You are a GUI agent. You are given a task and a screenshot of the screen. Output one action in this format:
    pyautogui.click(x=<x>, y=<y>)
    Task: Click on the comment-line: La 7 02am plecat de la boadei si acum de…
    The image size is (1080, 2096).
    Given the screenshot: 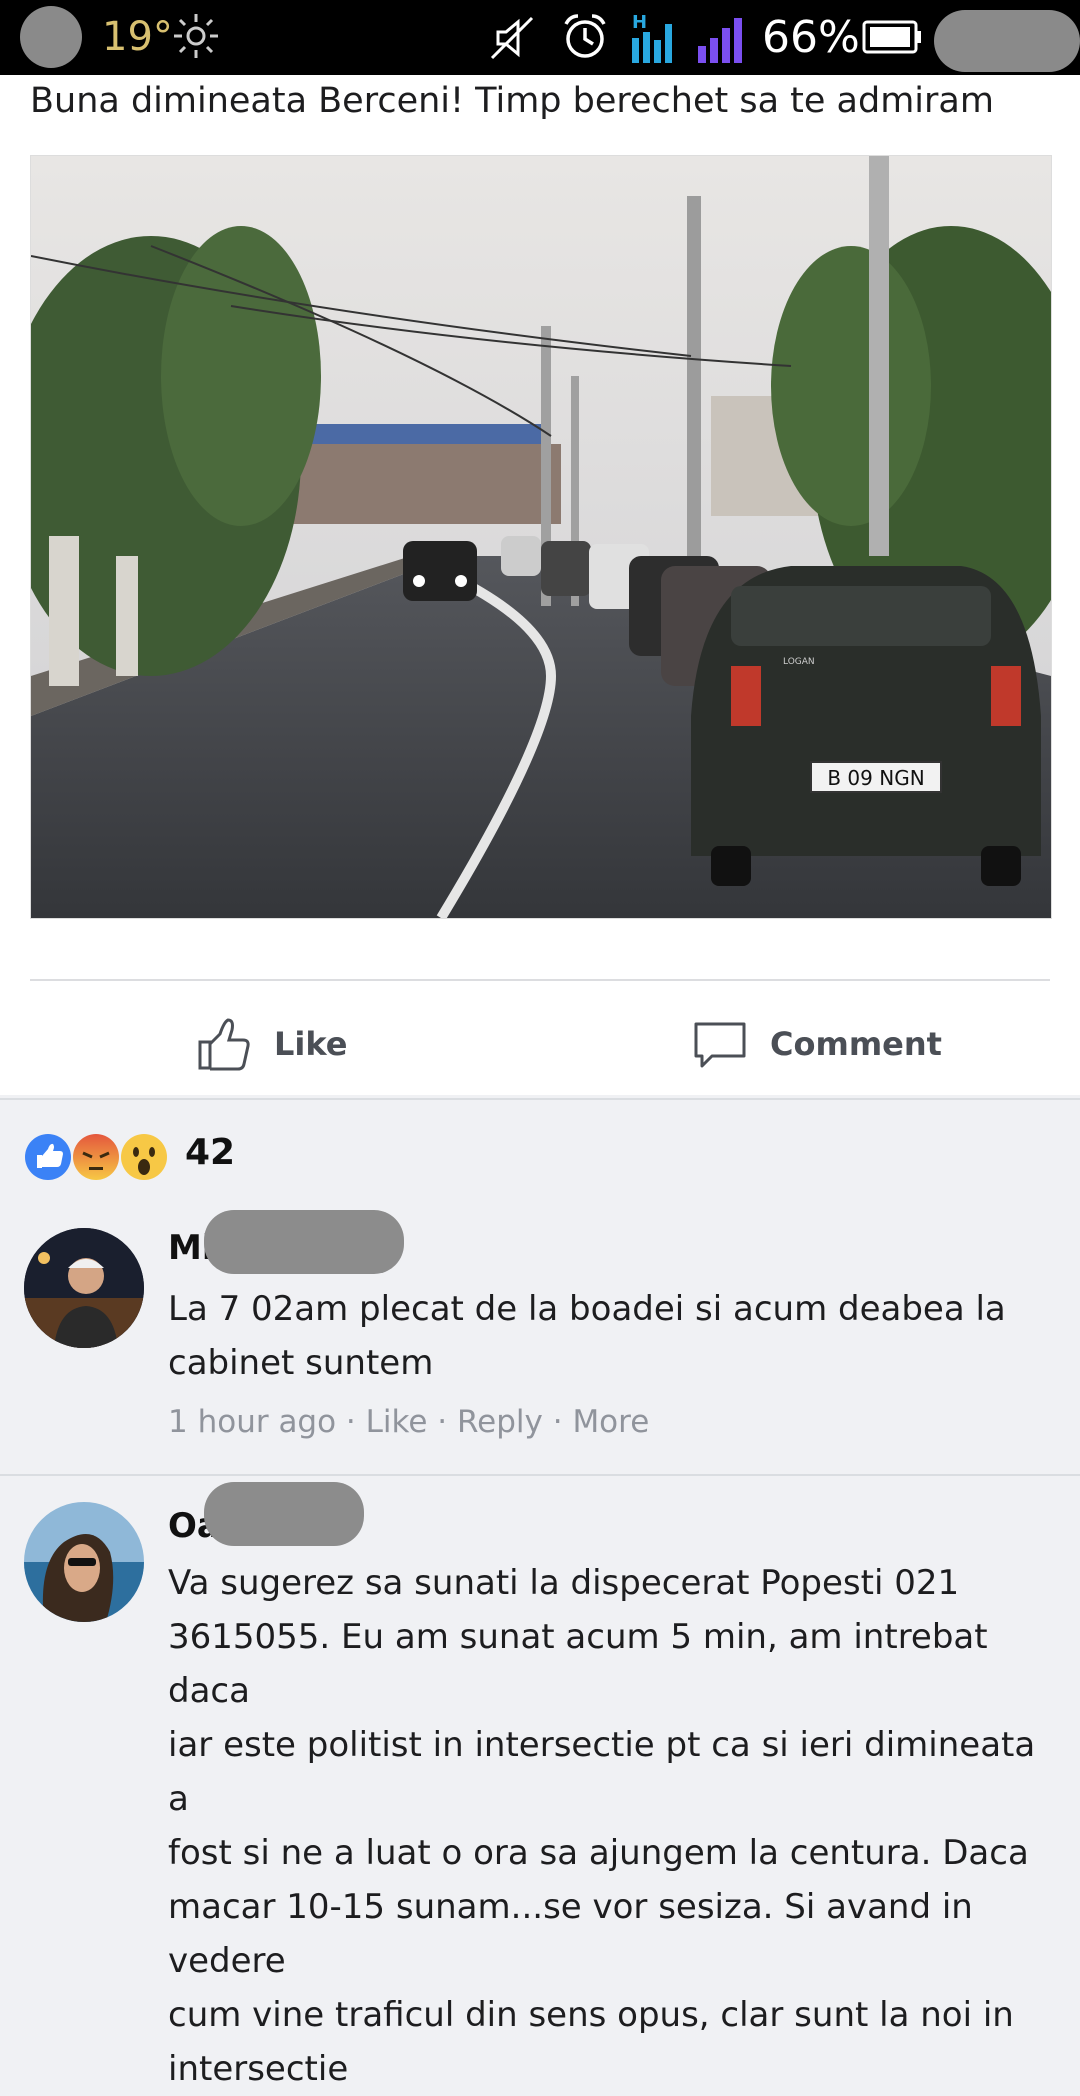 What is the action you would take?
    pyautogui.click(x=587, y=1309)
    